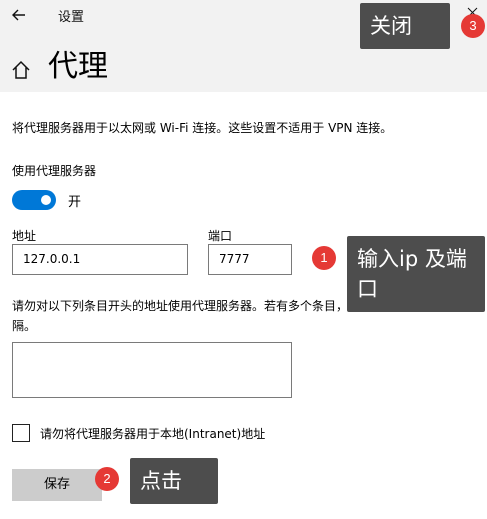 This screenshot has width=487, height=519. I want to click on page-title: 代理, so click(78, 66).